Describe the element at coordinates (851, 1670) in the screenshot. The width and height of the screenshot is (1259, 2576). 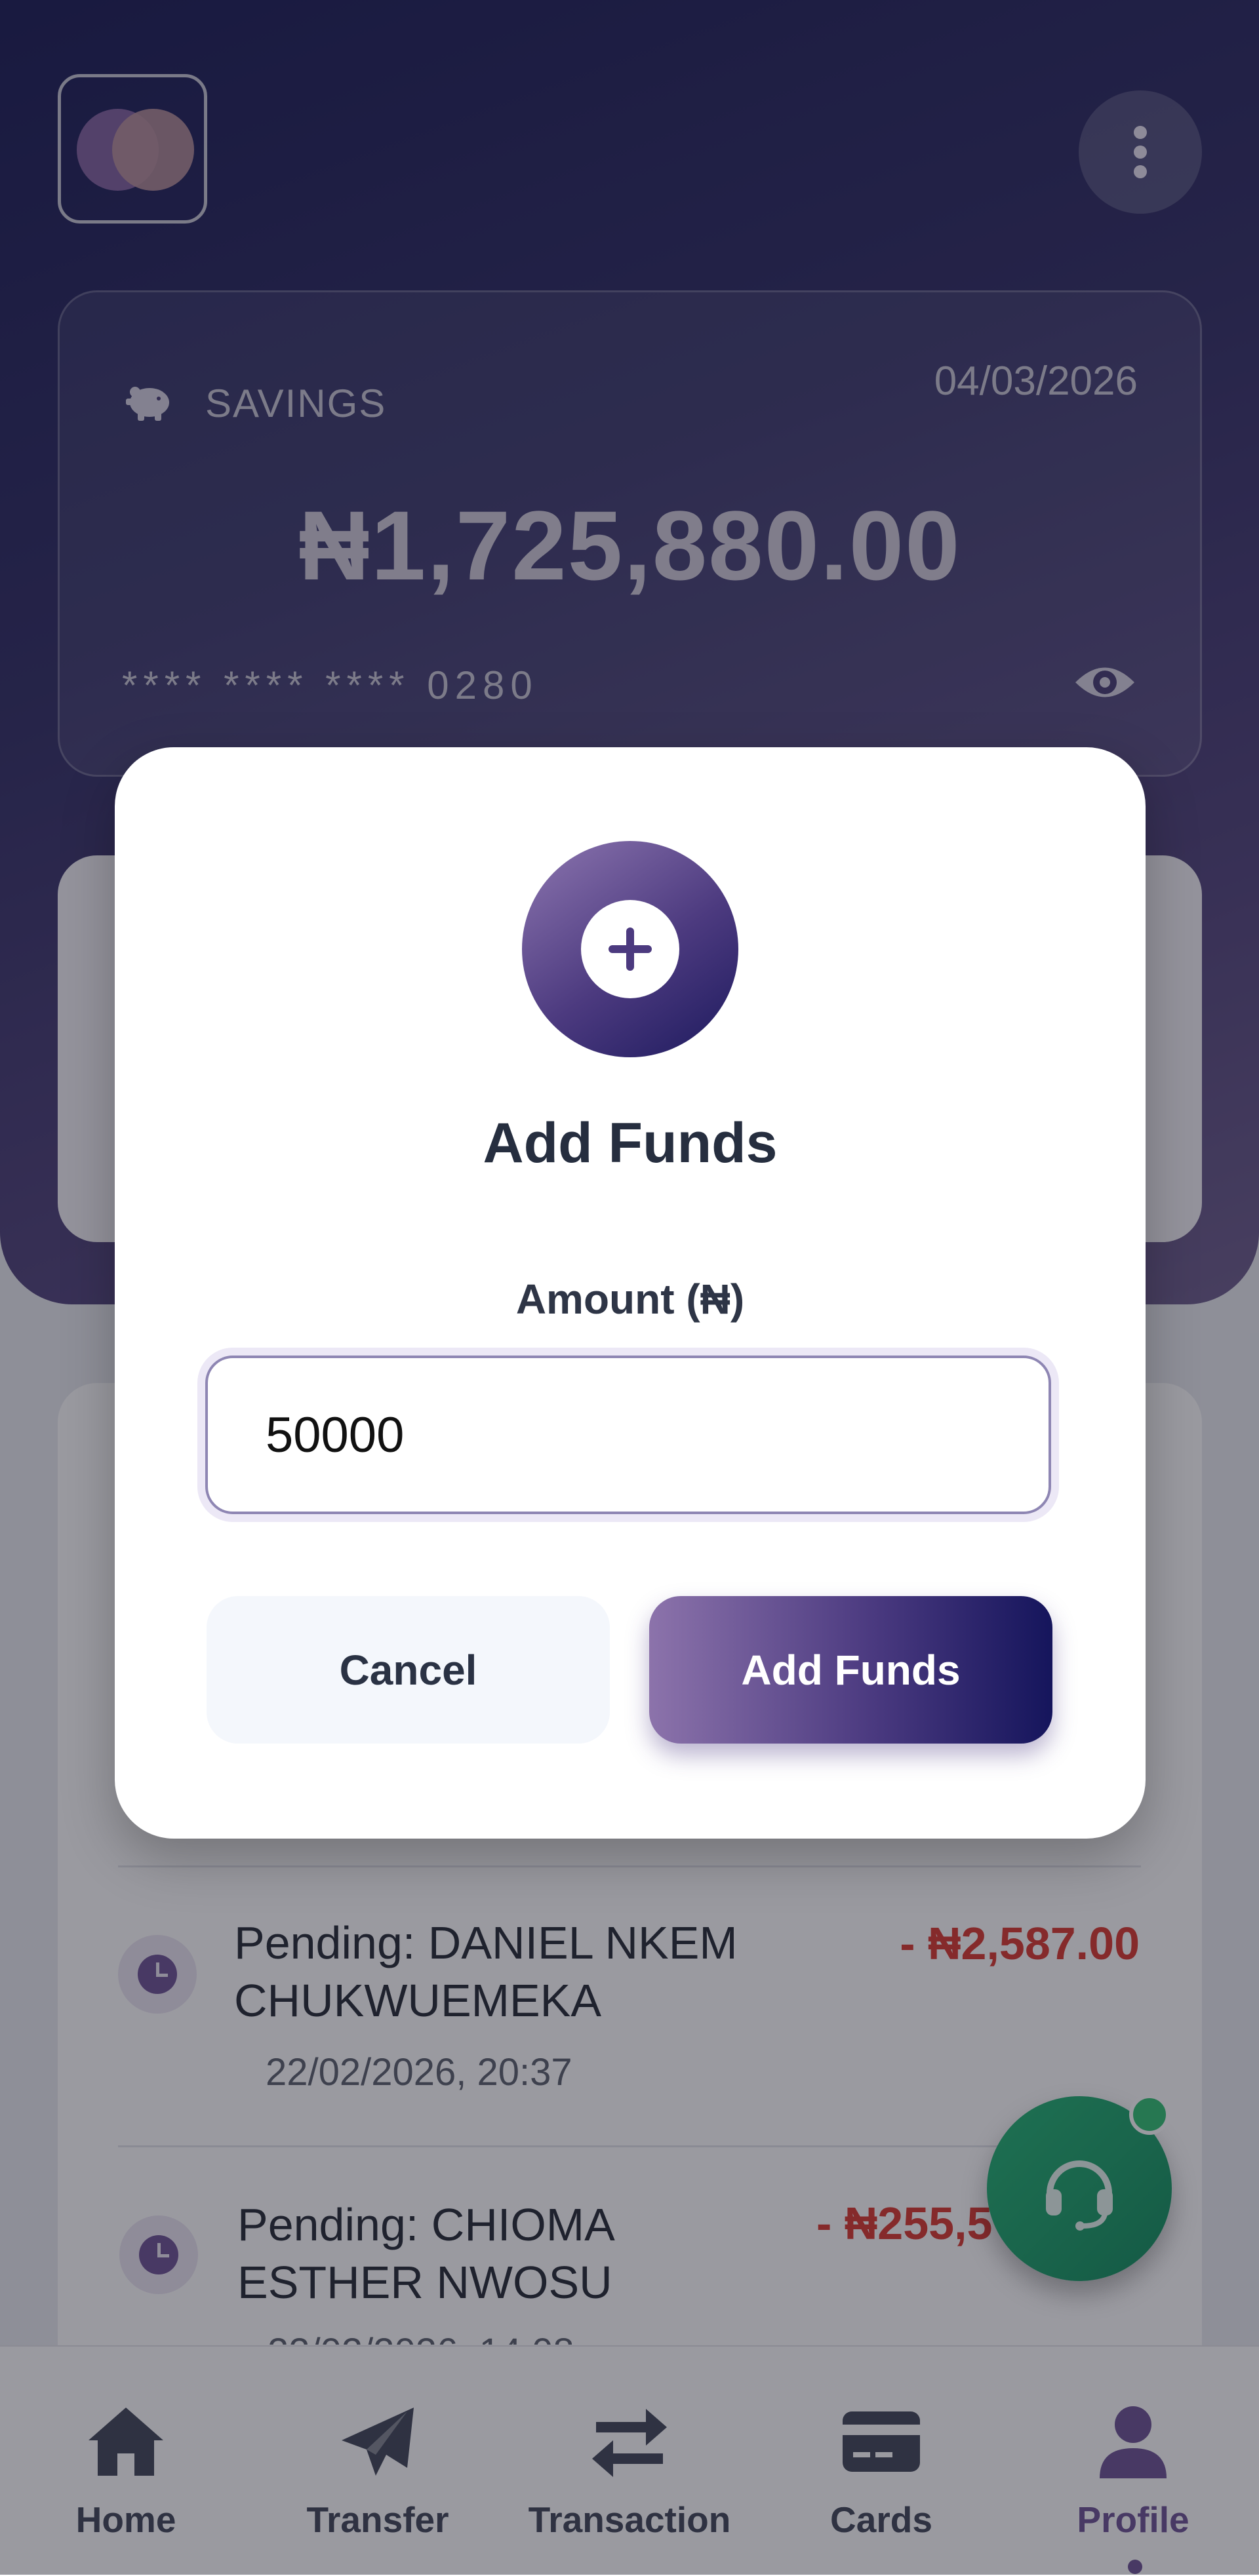
I see `add-funds-button: Add Funds` at that location.